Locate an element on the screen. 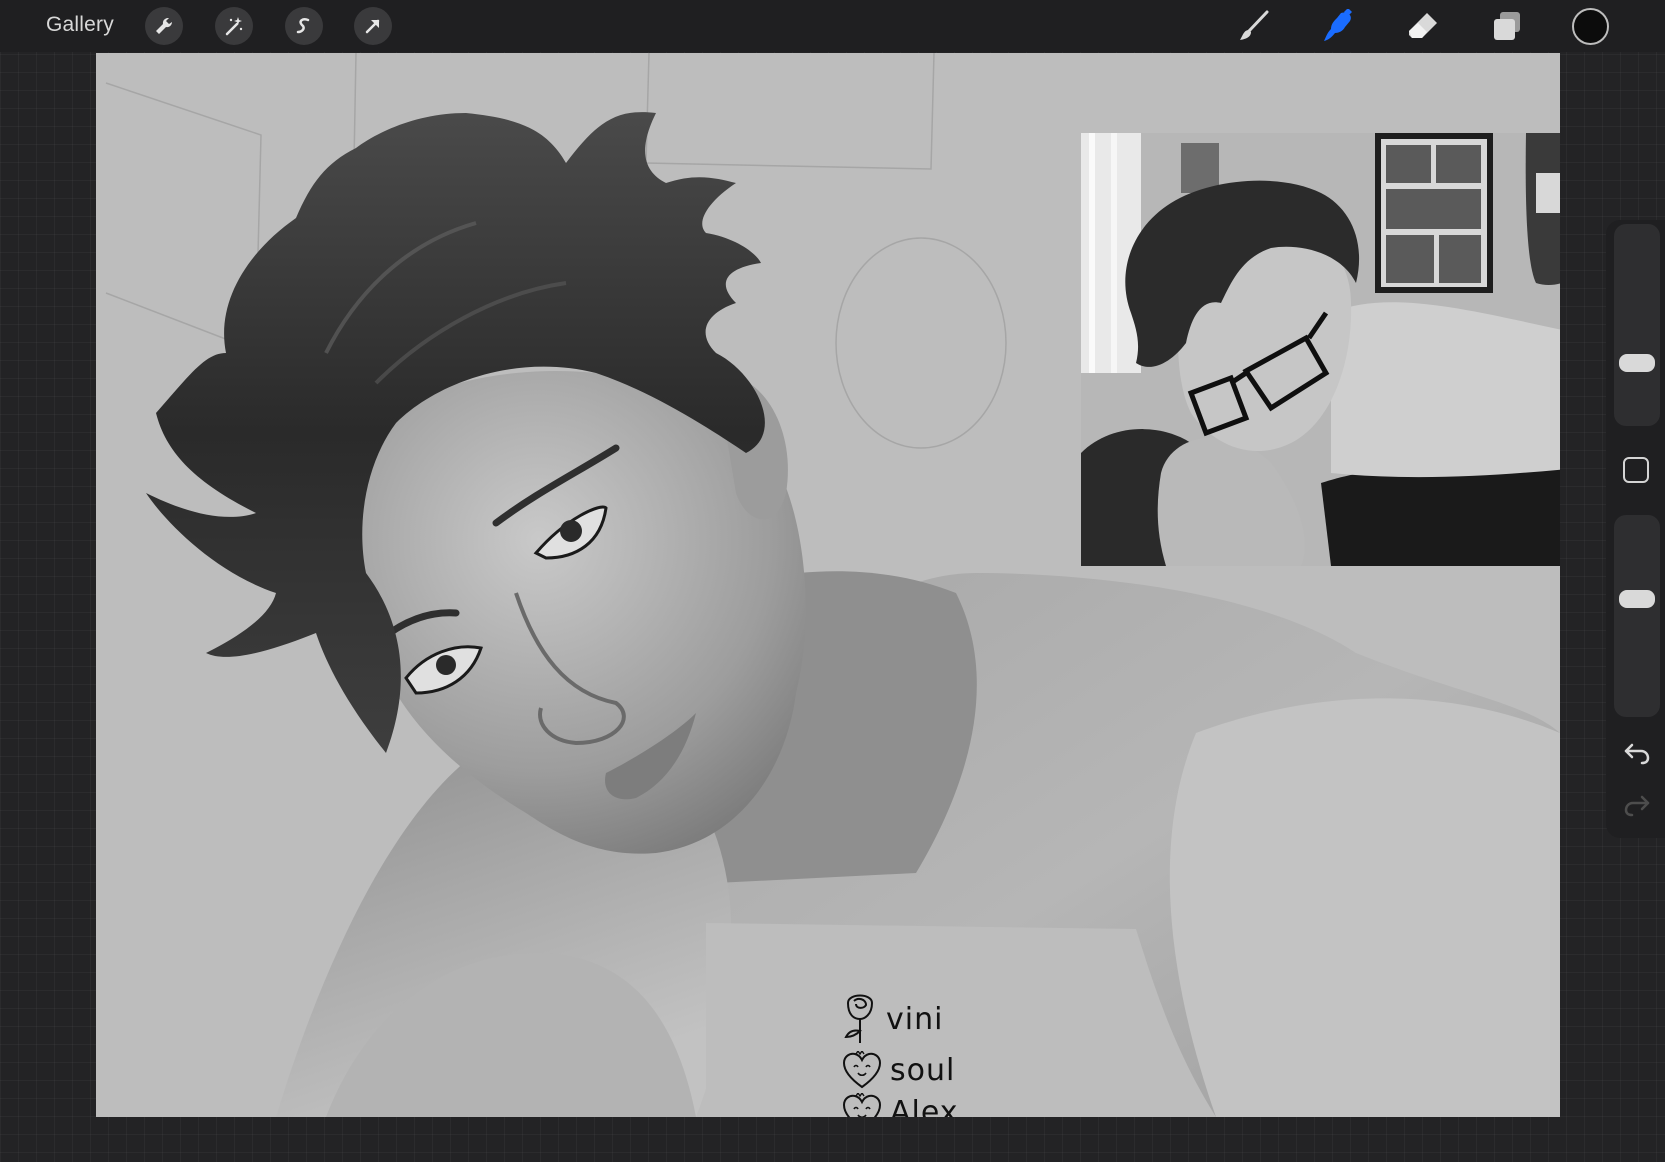  rose-icon is located at coordinates (859, 1018).